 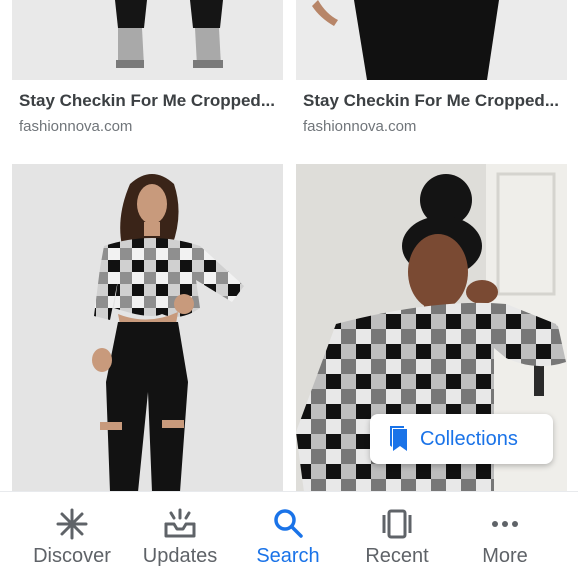 What do you see at coordinates (72, 556) in the screenshot?
I see `nav-discover-label: Discover` at bounding box center [72, 556].